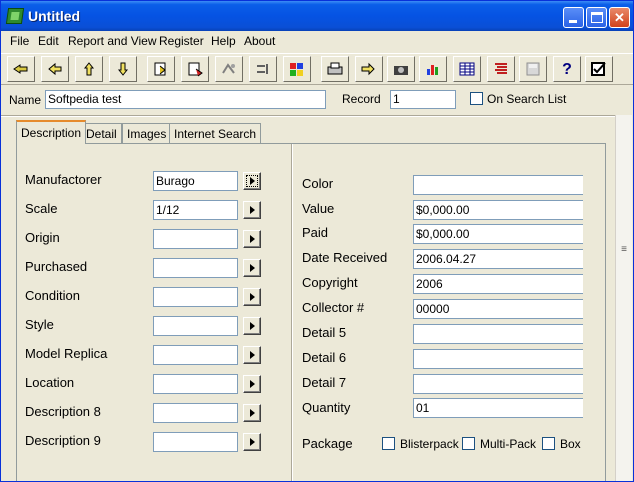 Image resolution: width=634 pixels, height=482 pixels. What do you see at coordinates (330, 282) in the screenshot?
I see `copyright-label: Copyright` at bounding box center [330, 282].